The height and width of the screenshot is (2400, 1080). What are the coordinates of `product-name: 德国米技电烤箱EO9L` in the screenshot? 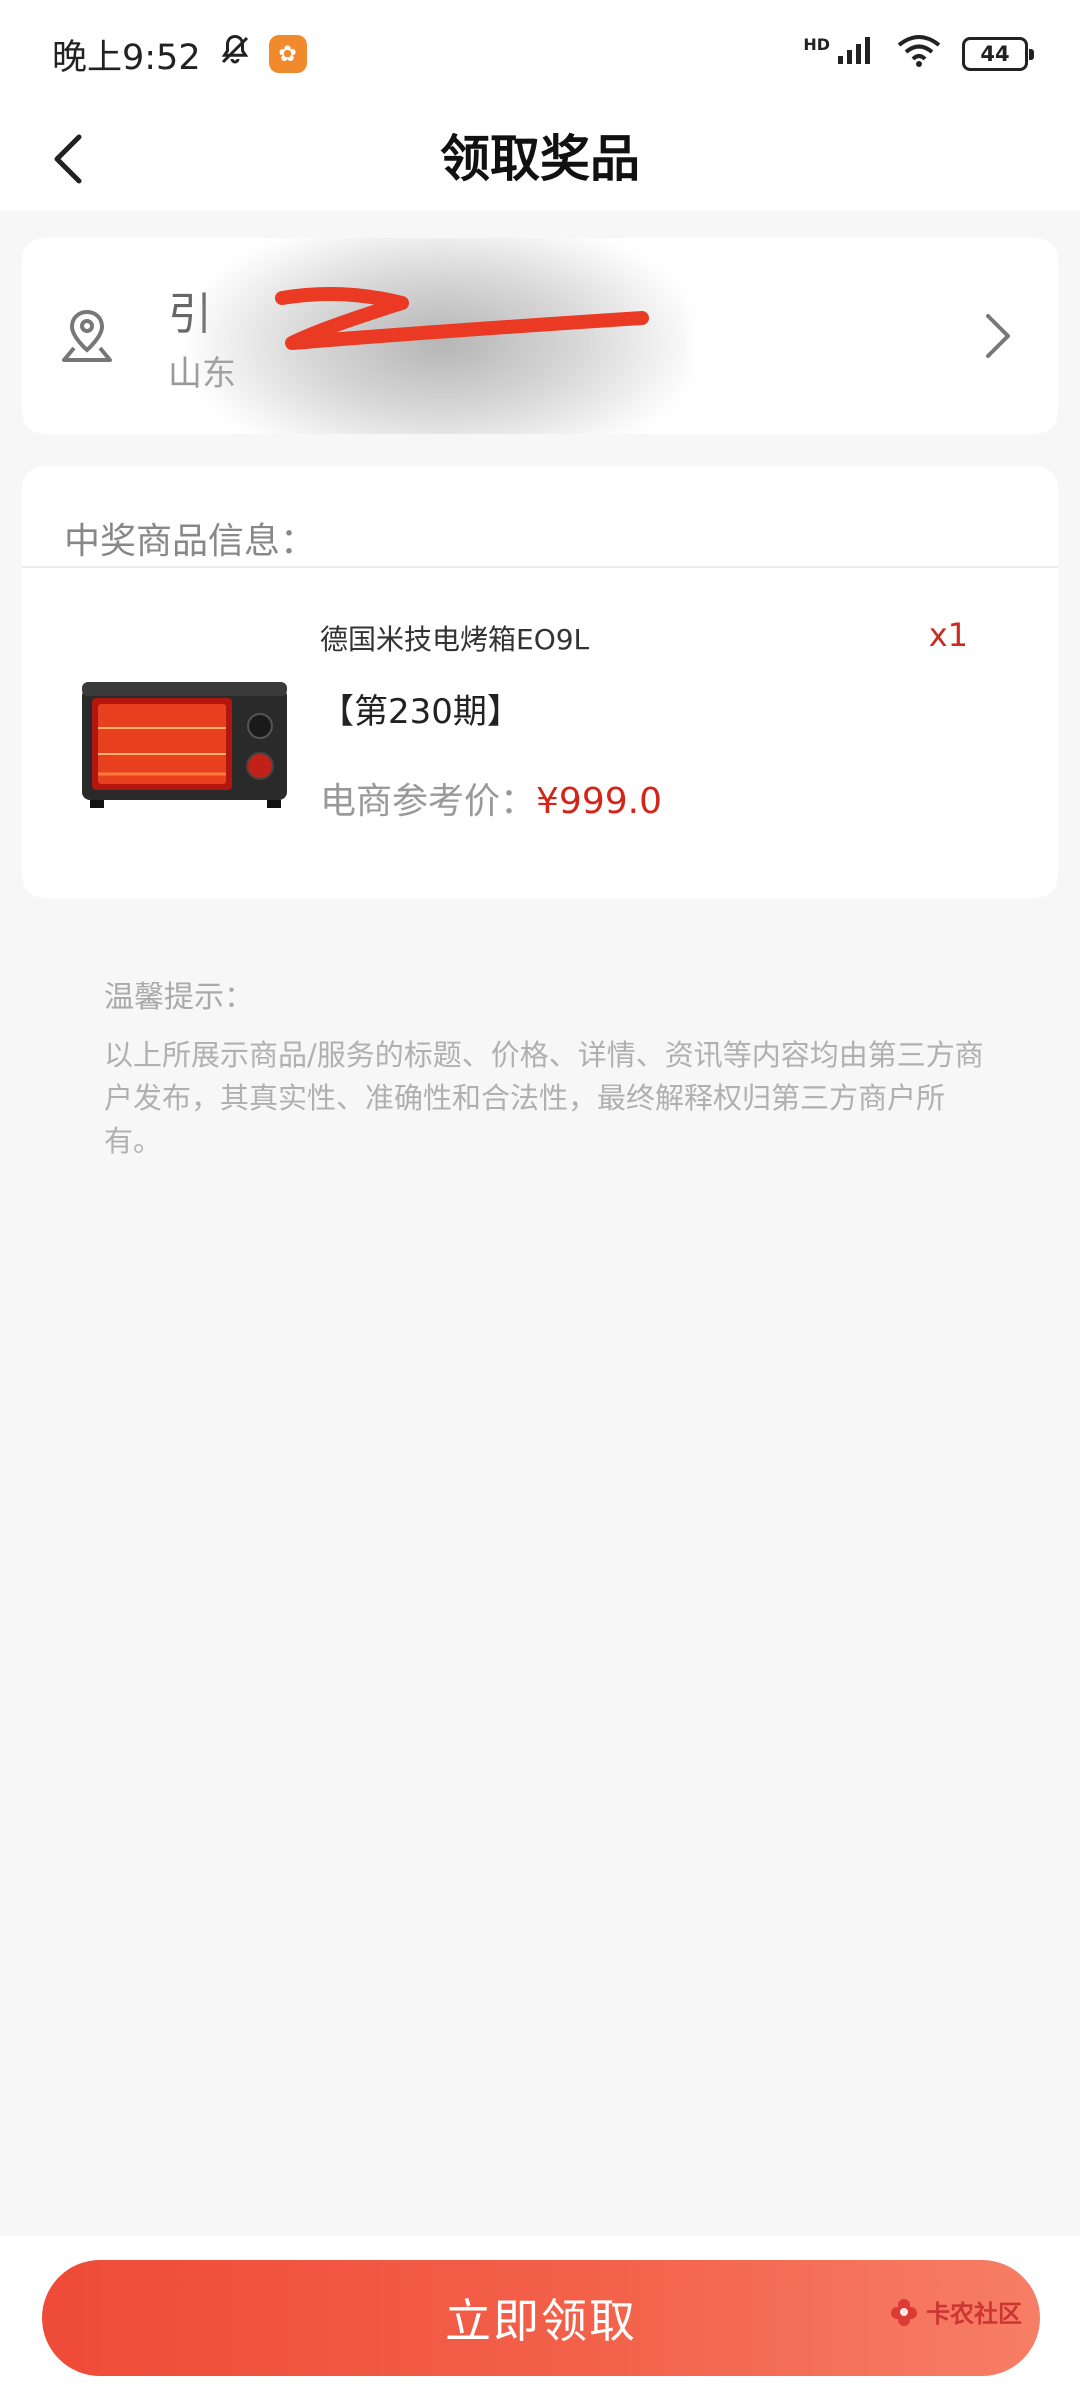 It's located at (455, 639).